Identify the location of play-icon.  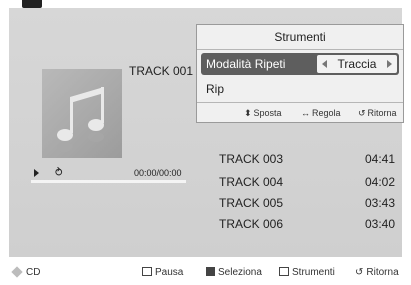
(36, 173).